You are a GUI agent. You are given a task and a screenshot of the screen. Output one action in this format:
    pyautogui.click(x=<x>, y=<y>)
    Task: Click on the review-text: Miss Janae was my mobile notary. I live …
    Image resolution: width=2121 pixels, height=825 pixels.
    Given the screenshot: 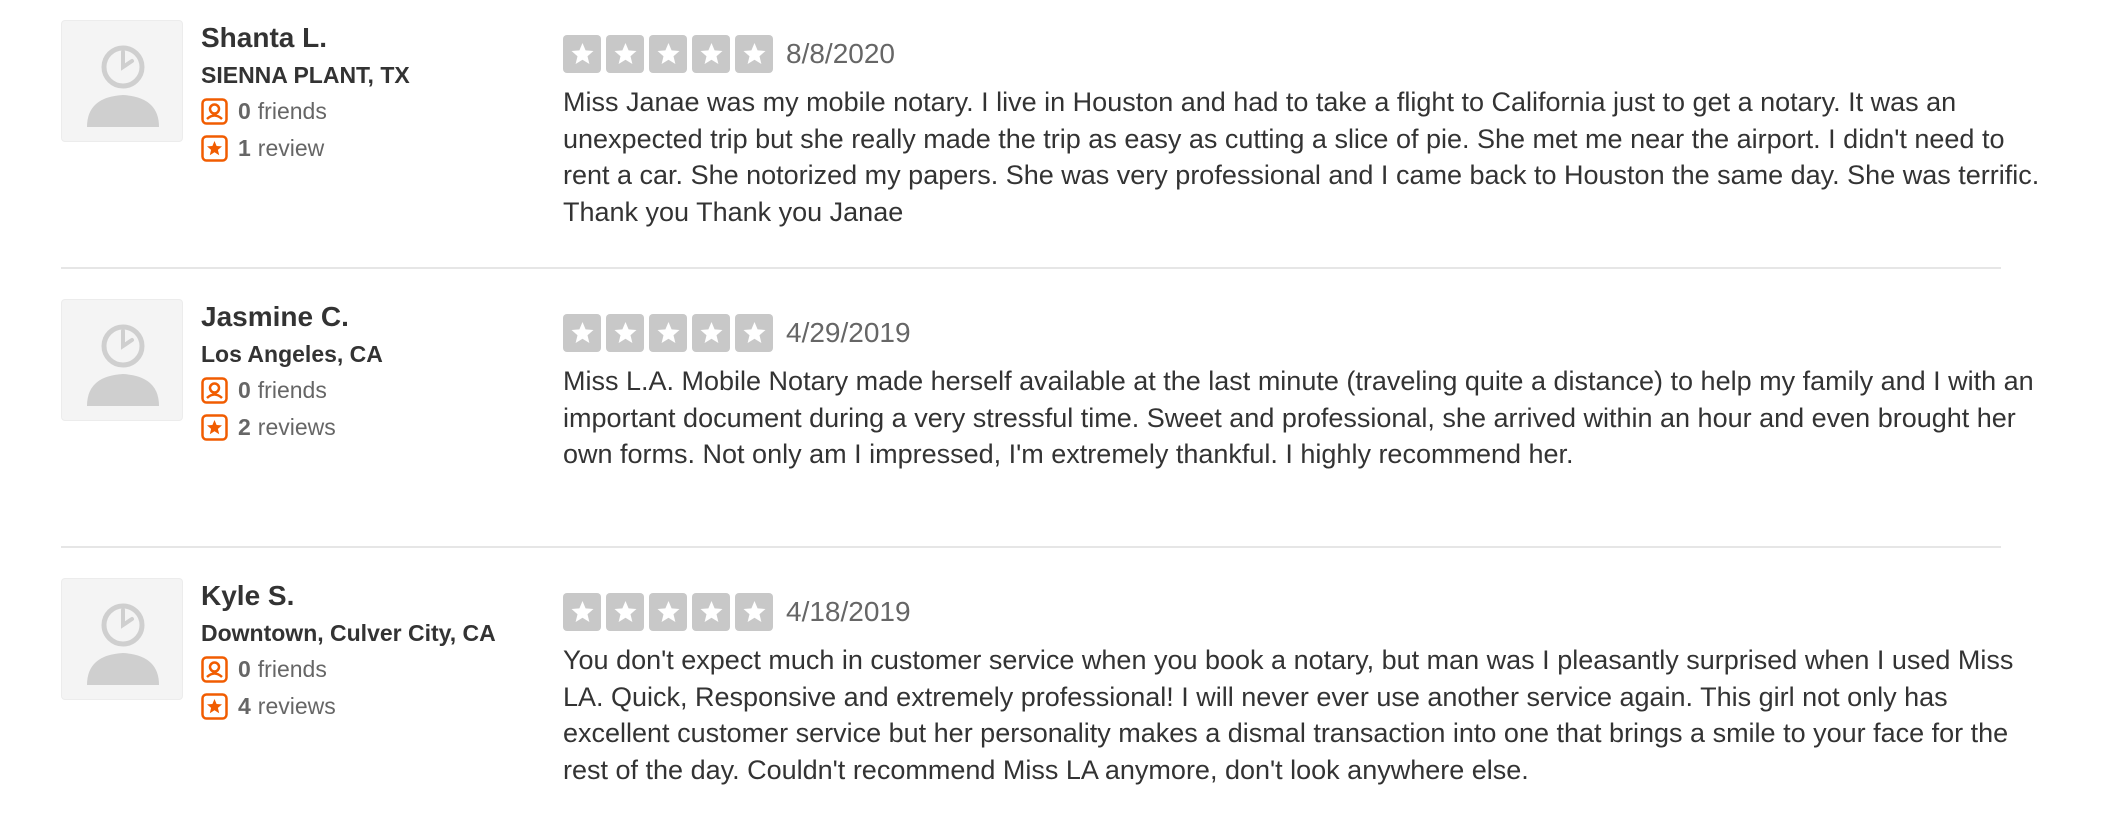 What is the action you would take?
    pyautogui.click(x=1301, y=157)
    